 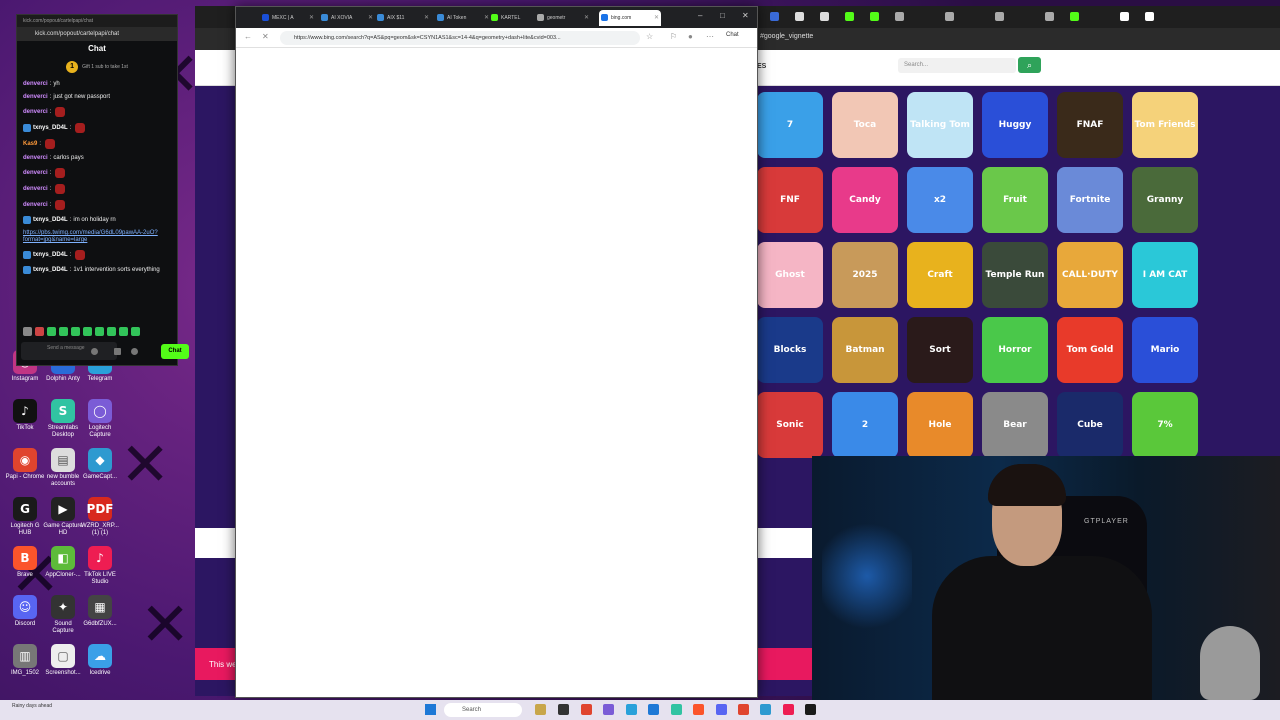 What do you see at coordinates (30, 144) in the screenshot?
I see `chat-username: Kas9` at bounding box center [30, 144].